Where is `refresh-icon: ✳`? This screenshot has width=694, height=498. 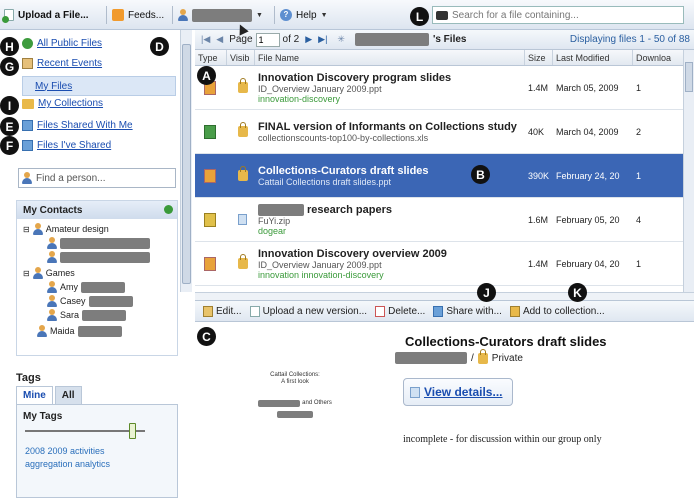
refresh-icon: ✳ is located at coordinates (341, 39).